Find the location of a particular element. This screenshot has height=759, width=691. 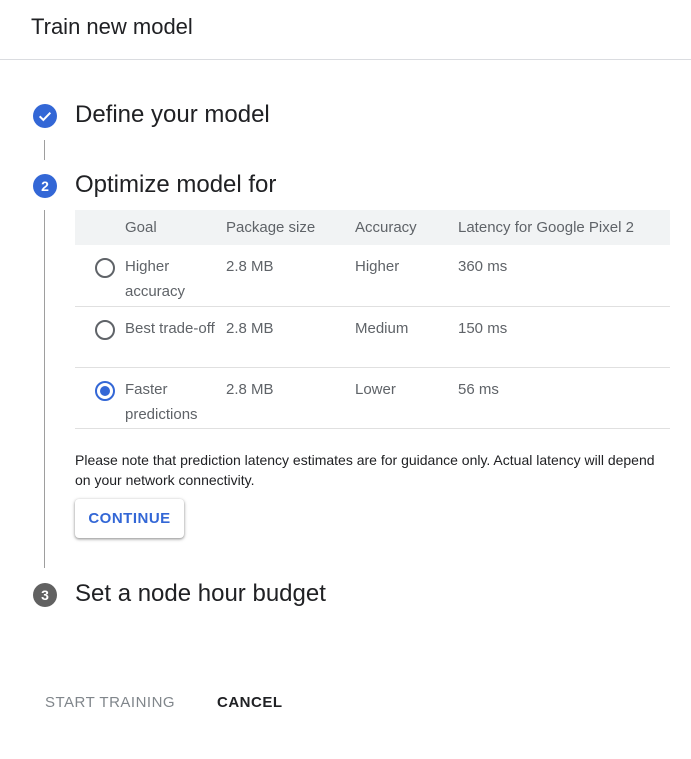

step-3-number-badge: 3 is located at coordinates (45, 595).